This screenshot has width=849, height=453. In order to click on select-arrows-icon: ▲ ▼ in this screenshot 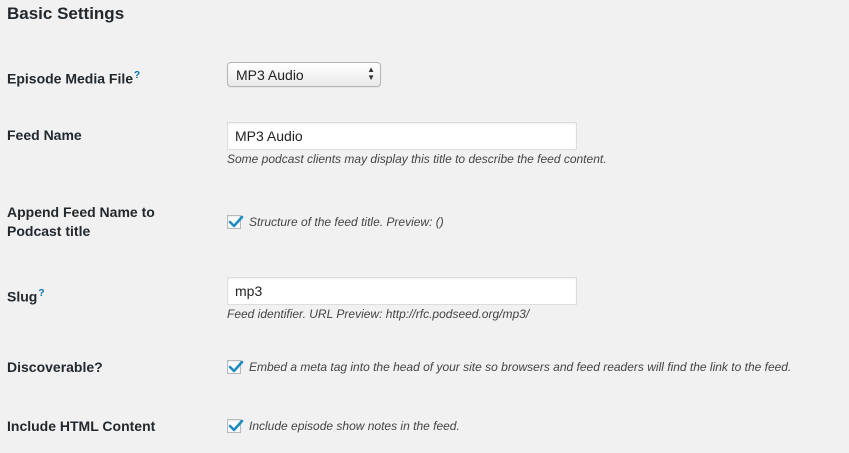, I will do `click(371, 73)`.